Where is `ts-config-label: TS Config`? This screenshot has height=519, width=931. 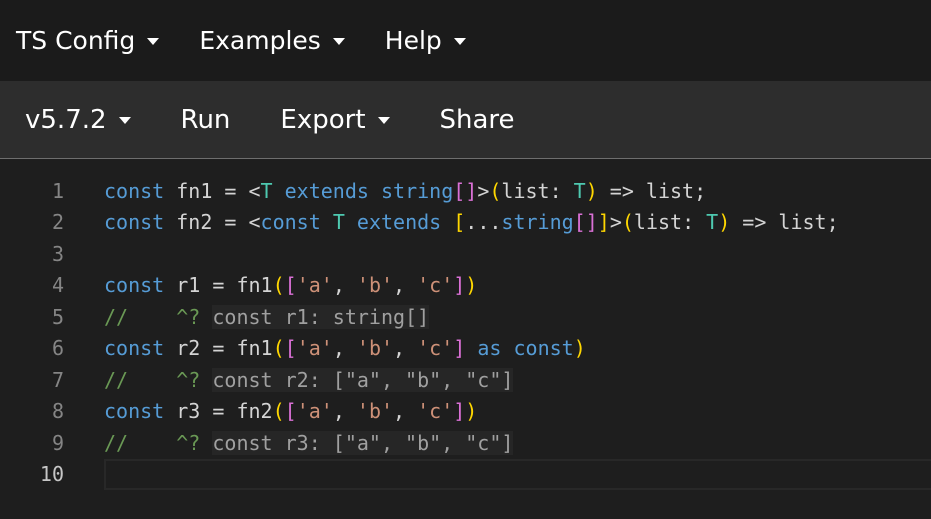 ts-config-label: TS Config is located at coordinates (76, 40).